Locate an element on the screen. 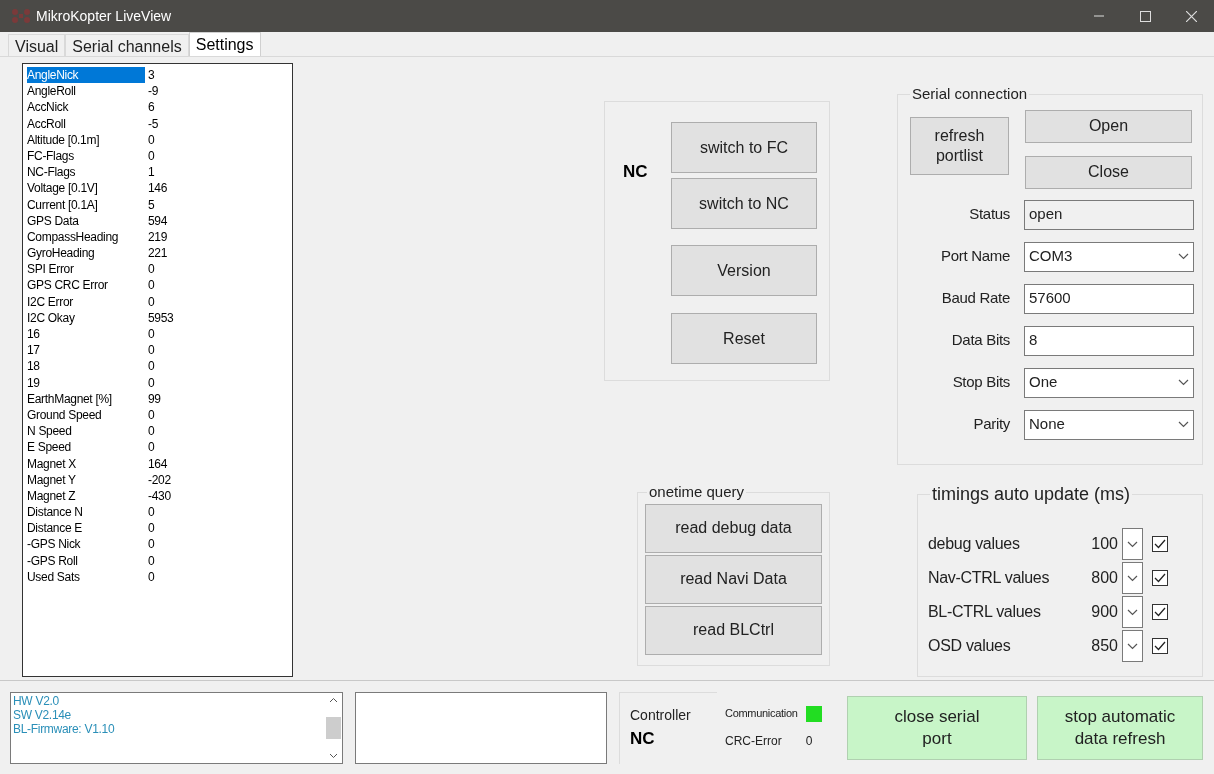  controller-caption: Controller is located at coordinates (661, 715).